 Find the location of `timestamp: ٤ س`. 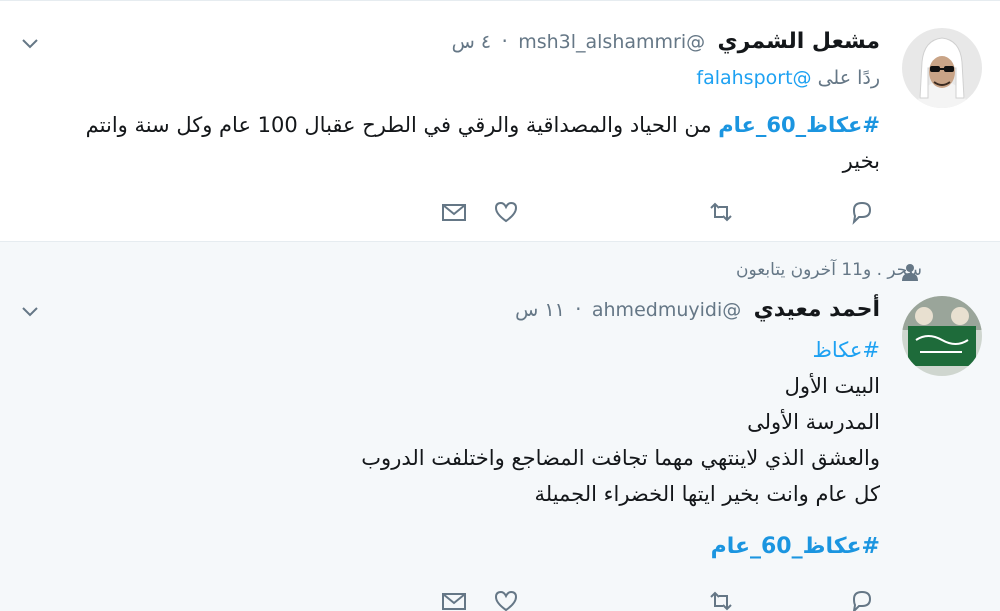

timestamp: ٤ س is located at coordinates (471, 42).